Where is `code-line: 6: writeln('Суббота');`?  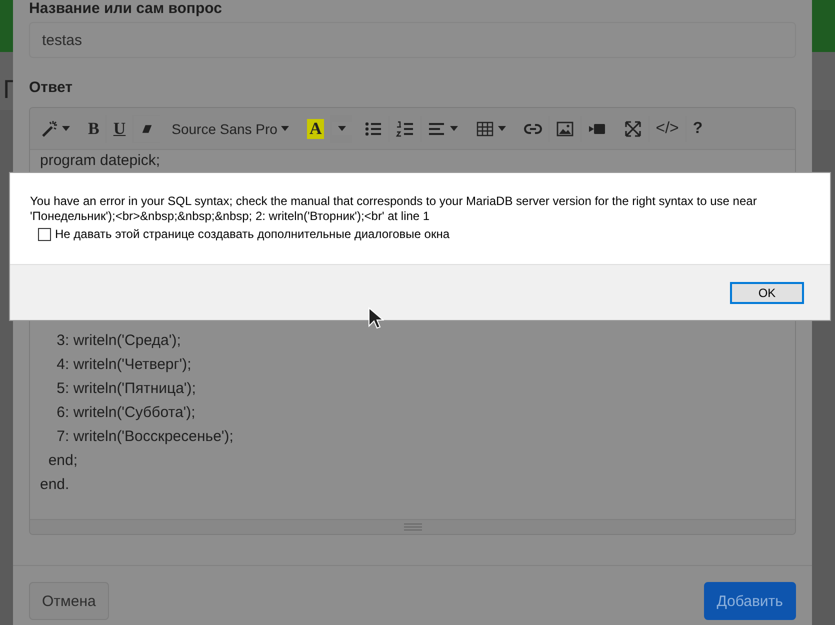
code-line: 6: writeln('Суббота'); is located at coordinates (126, 413).